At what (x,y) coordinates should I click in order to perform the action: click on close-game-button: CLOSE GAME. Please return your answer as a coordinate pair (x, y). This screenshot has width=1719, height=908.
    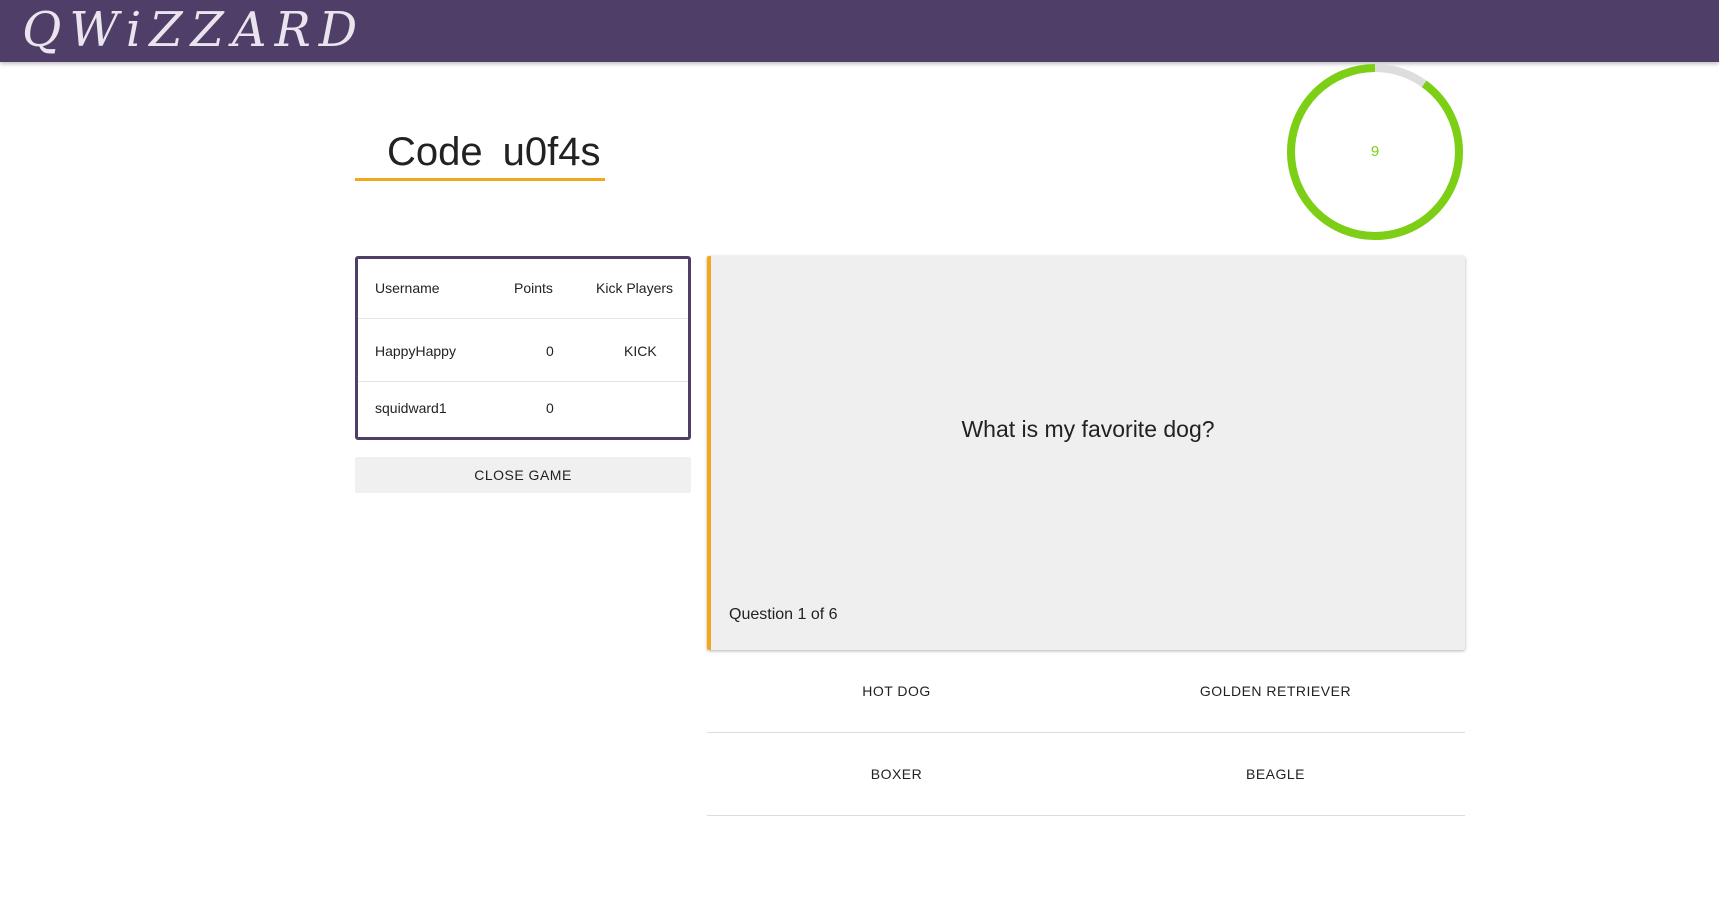
    Looking at the image, I should click on (523, 475).